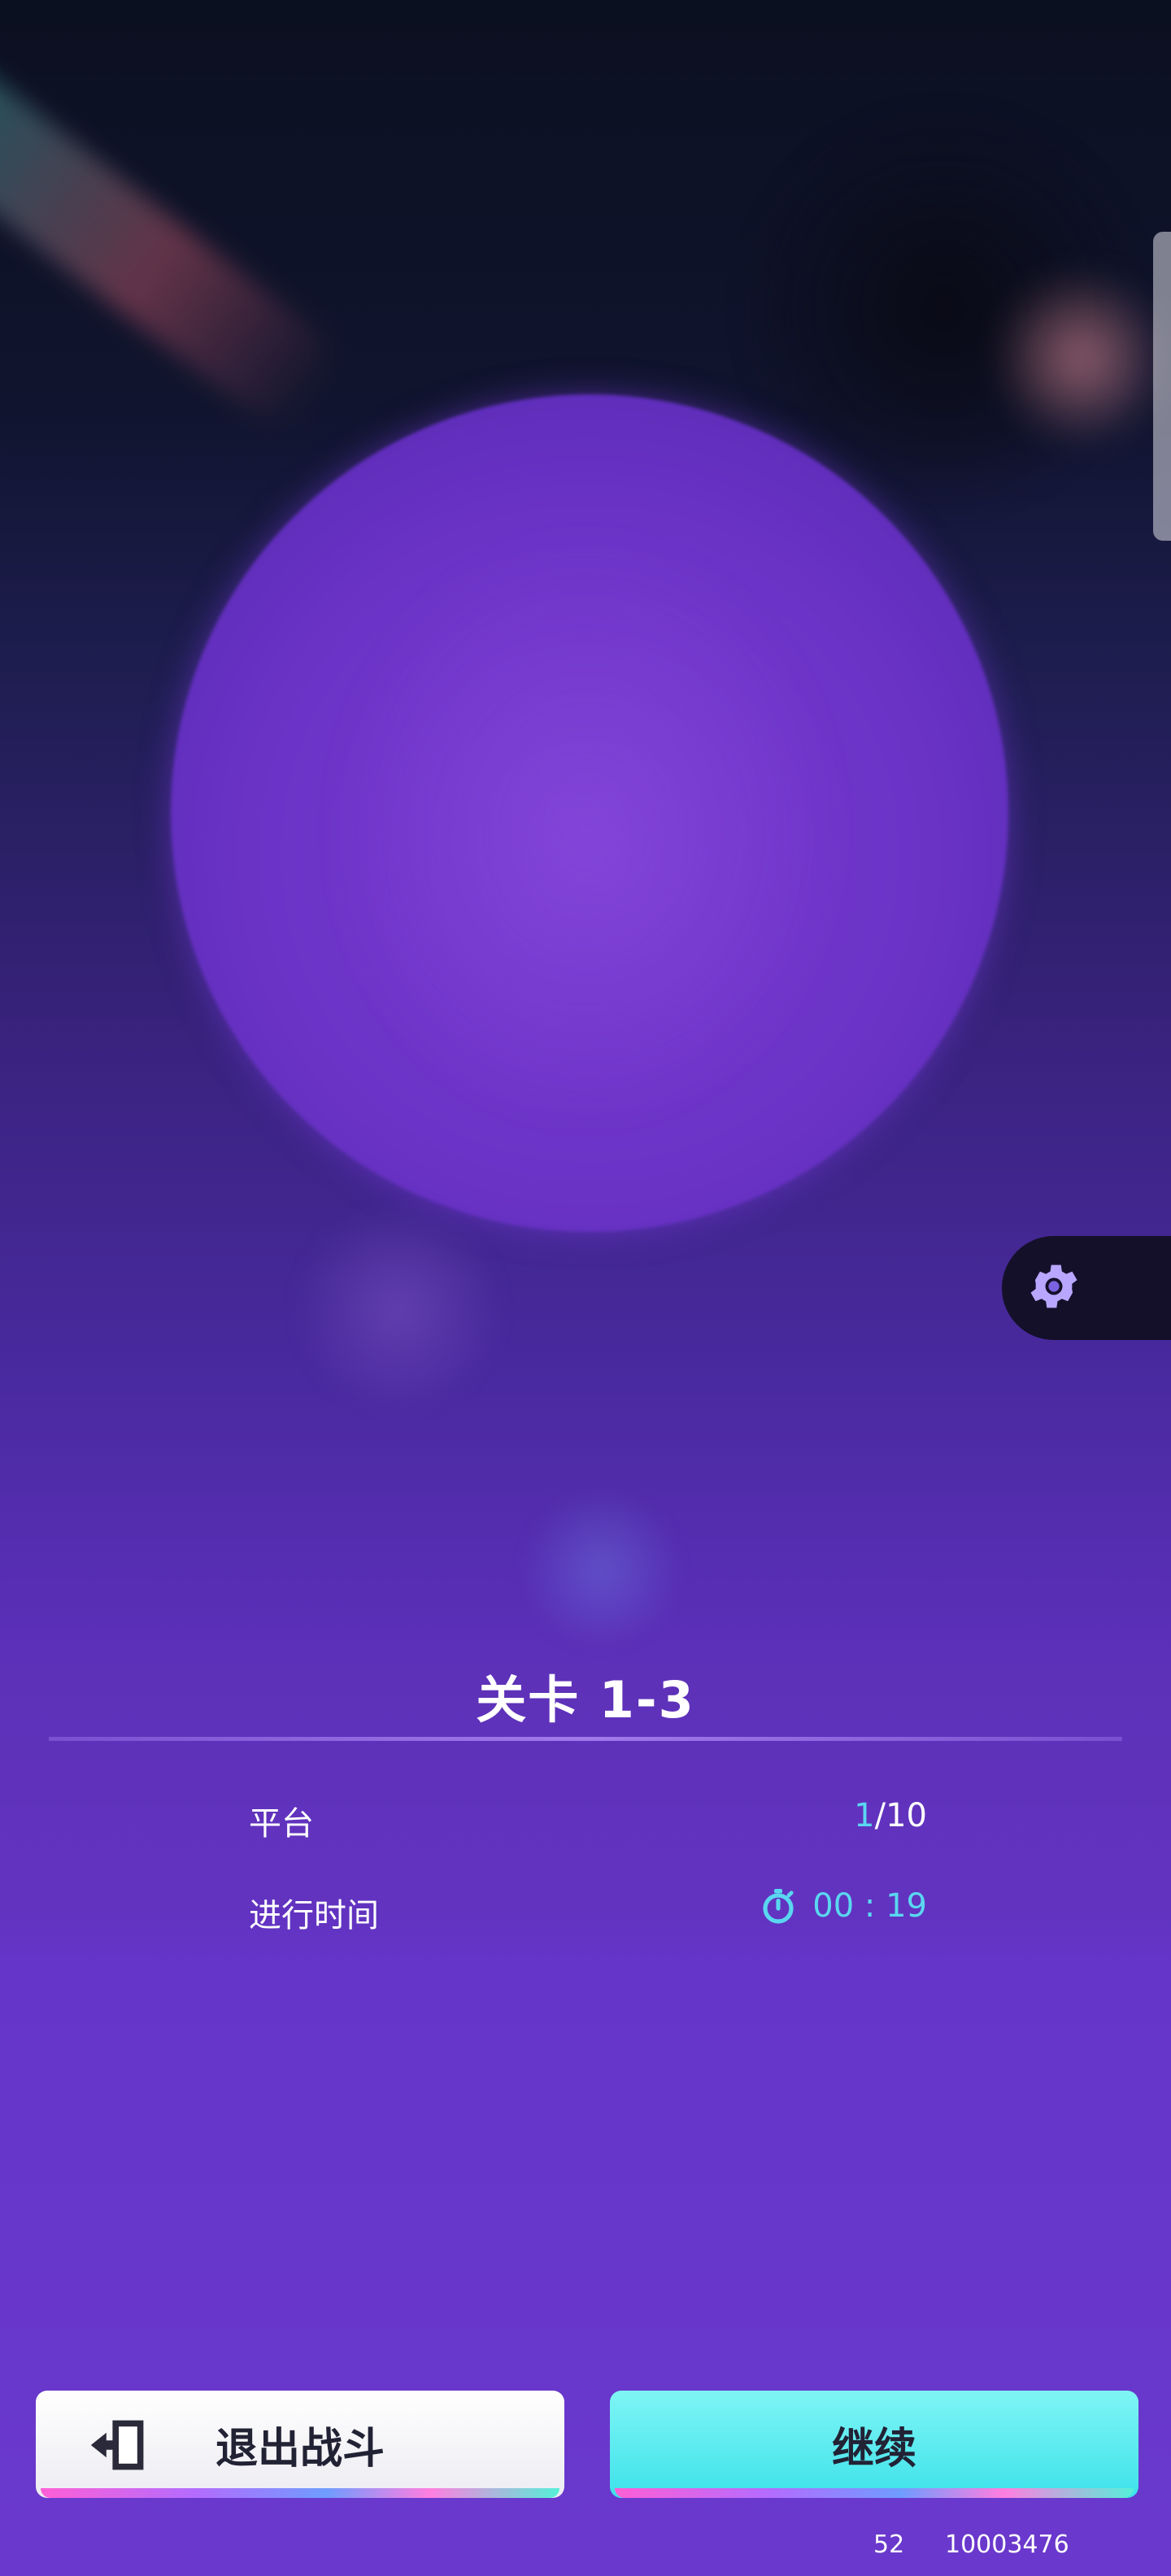  I want to click on continue-label: 继续, so click(874, 2449).